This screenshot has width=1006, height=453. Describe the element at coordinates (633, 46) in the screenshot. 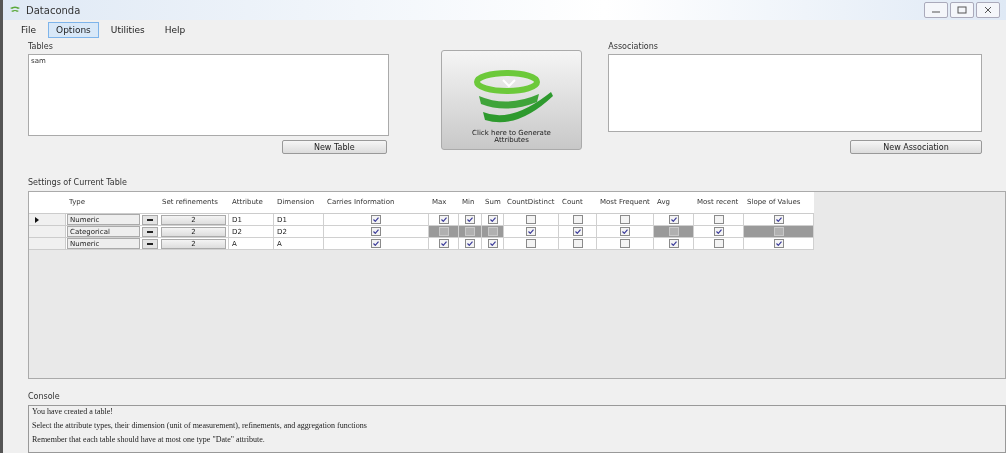

I see `section-label: Associations` at that location.